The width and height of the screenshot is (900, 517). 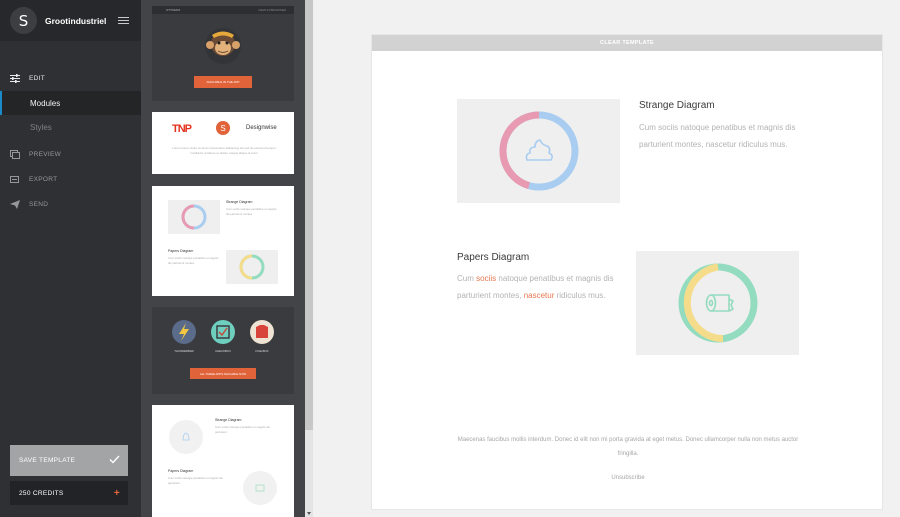 I want to click on papers-diagram-ring, so click(x=717, y=303).